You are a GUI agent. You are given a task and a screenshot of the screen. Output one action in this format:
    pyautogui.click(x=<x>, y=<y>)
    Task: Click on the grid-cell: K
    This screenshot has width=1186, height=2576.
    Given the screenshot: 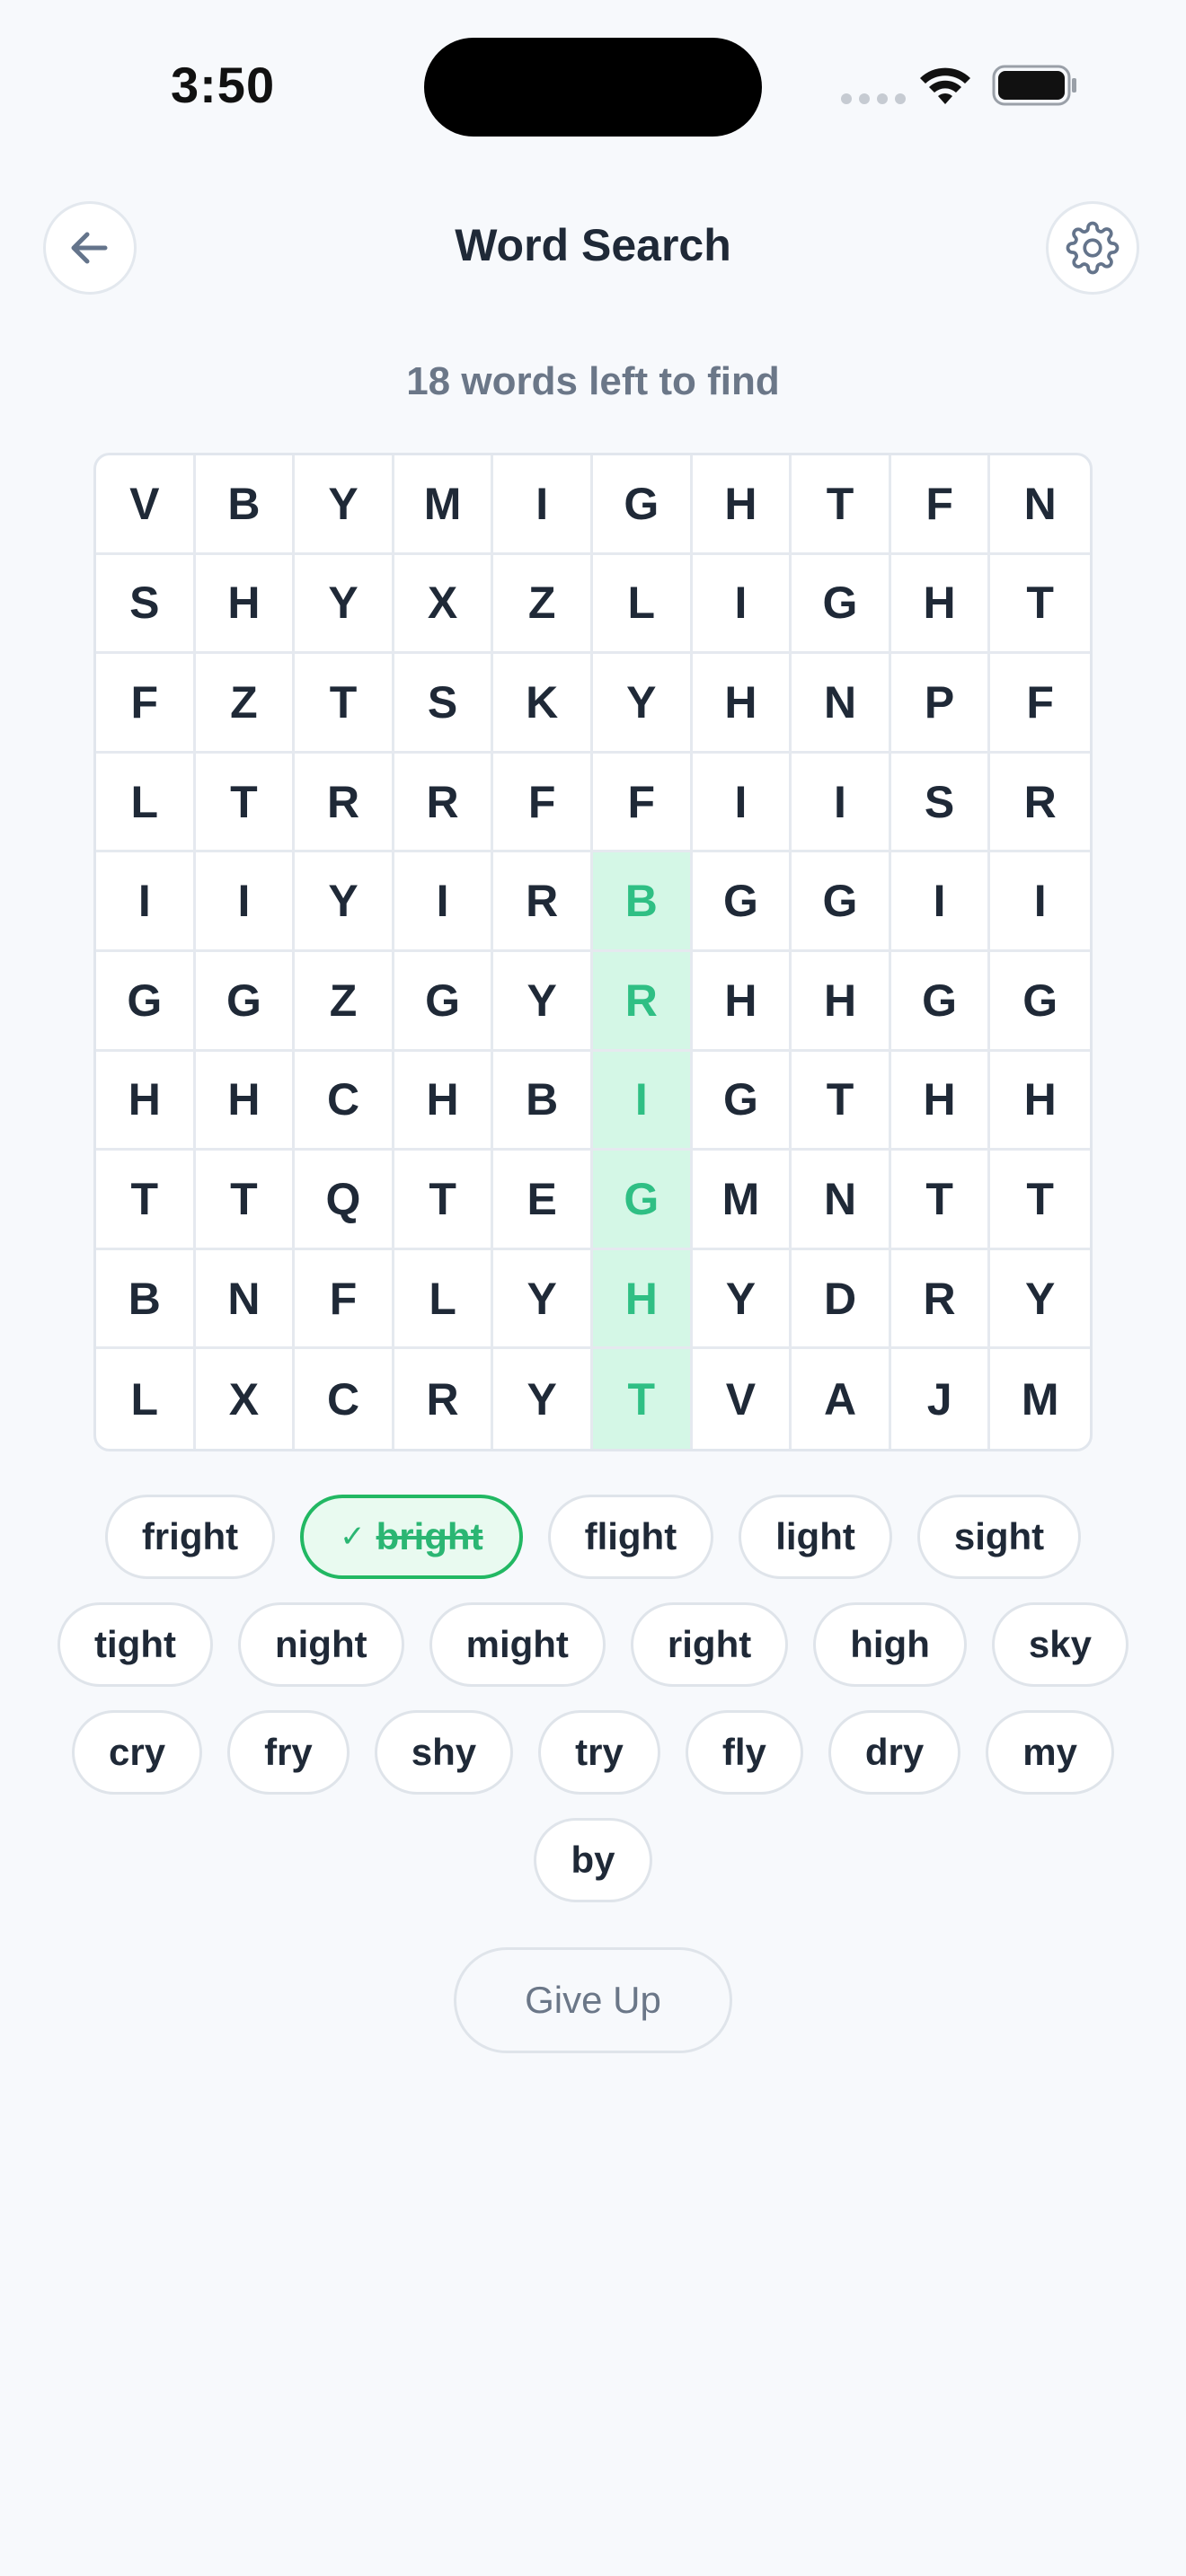 What is the action you would take?
    pyautogui.click(x=543, y=704)
    